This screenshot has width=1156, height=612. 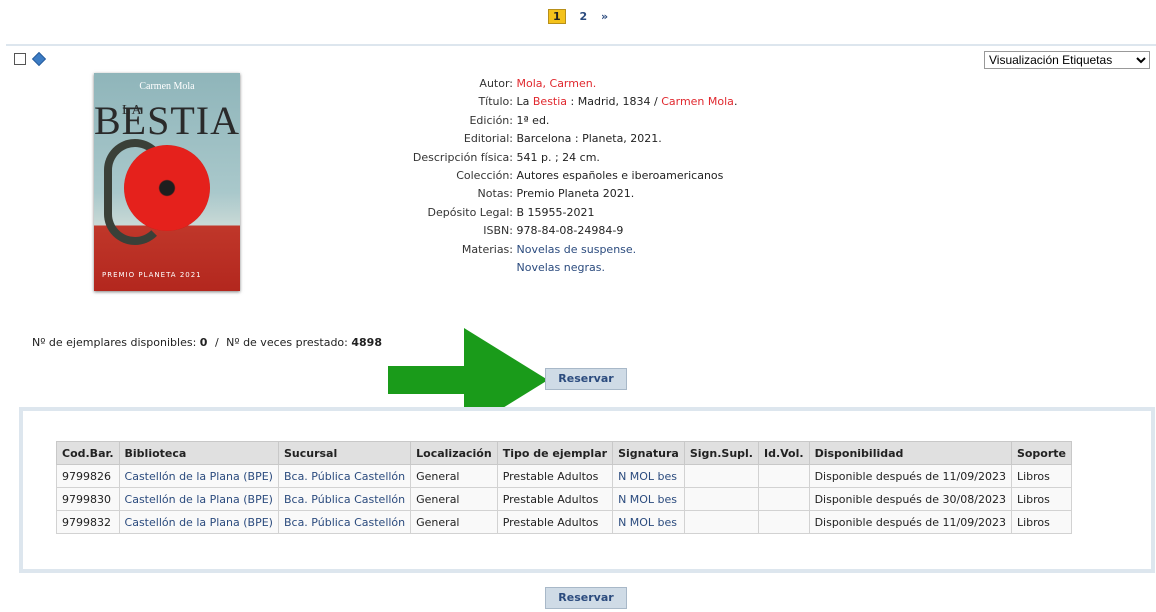 What do you see at coordinates (721, 453) in the screenshot?
I see `col-header: Sign.Supl.` at bounding box center [721, 453].